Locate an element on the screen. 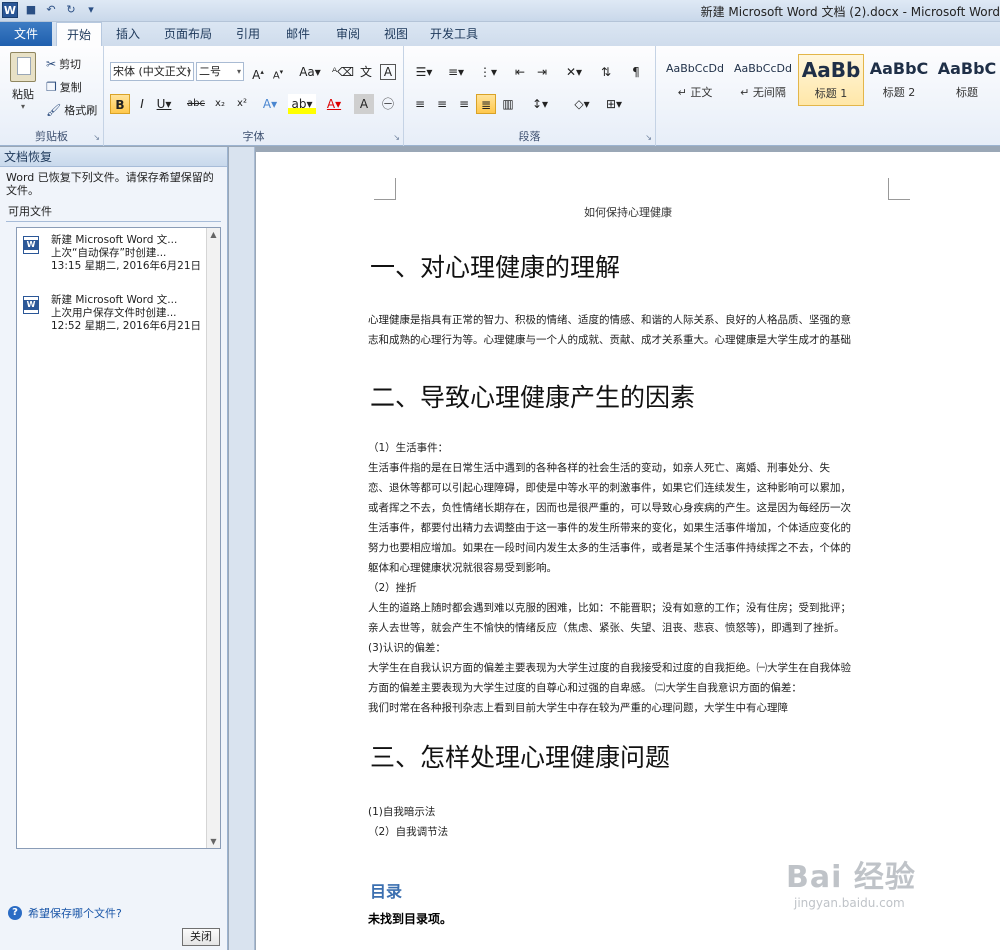 The width and height of the screenshot is (1000, 950). copy-button: ❐ 复制 is located at coordinates (64, 87).